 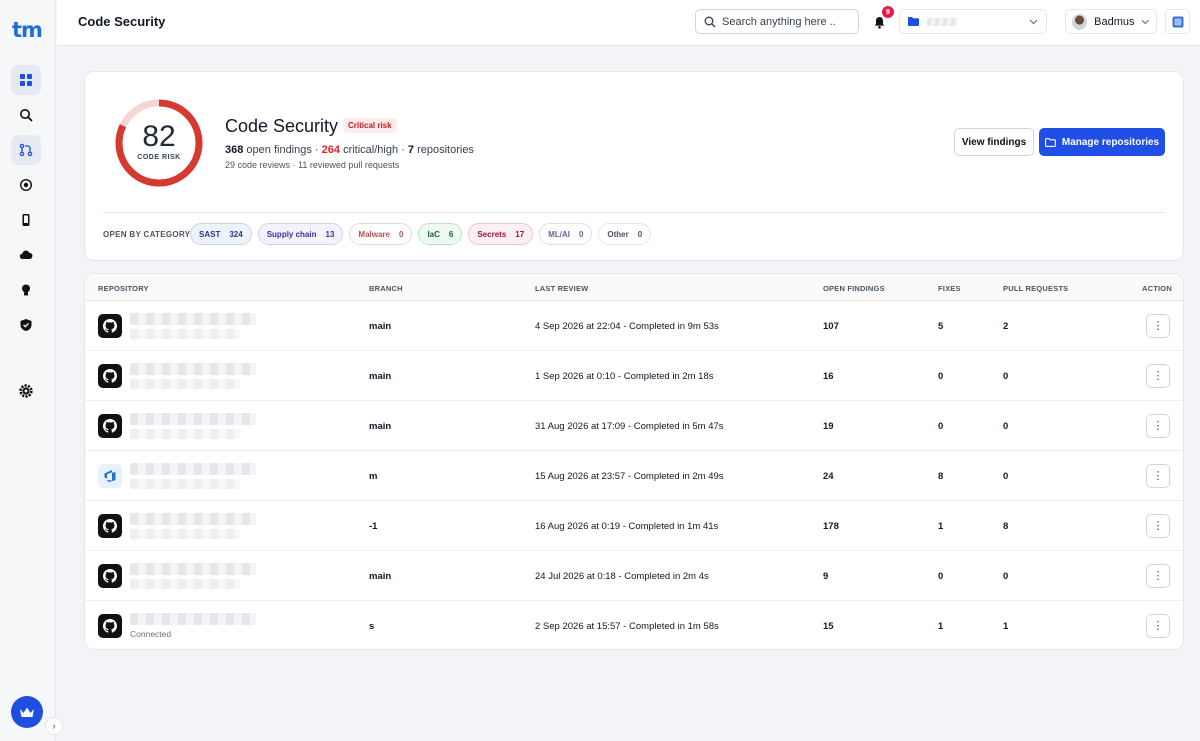 I want to click on mobile-icon, so click(x=26, y=220).